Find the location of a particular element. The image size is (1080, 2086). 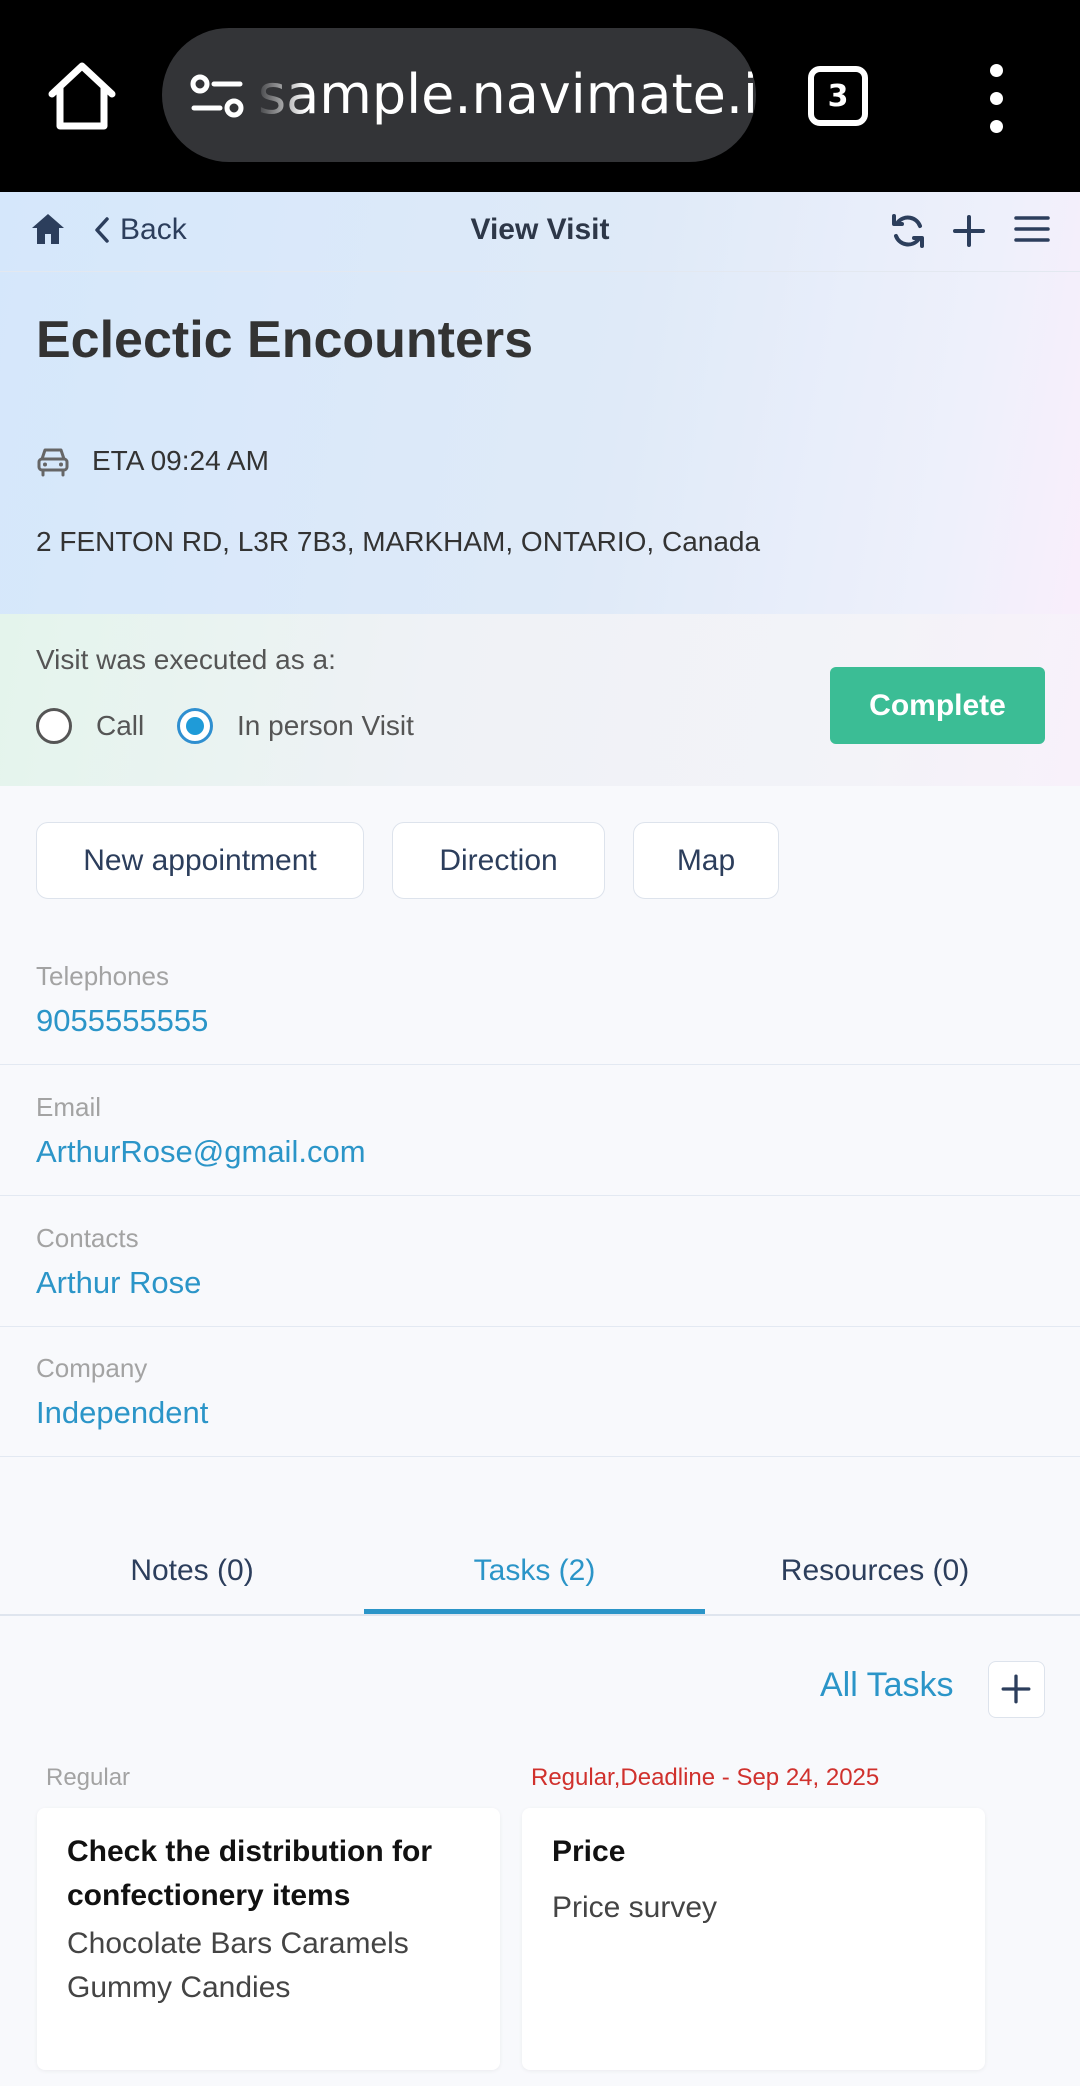

back-button: Back is located at coordinates (139, 230).